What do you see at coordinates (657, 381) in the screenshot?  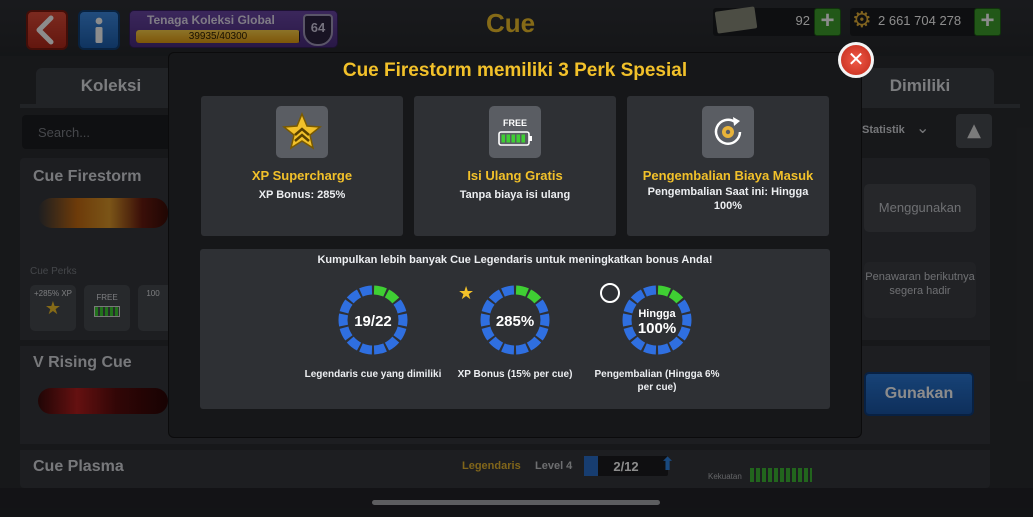 I see `ring-refund-label: Pengembalian (Hingga 6% per cue)` at bounding box center [657, 381].